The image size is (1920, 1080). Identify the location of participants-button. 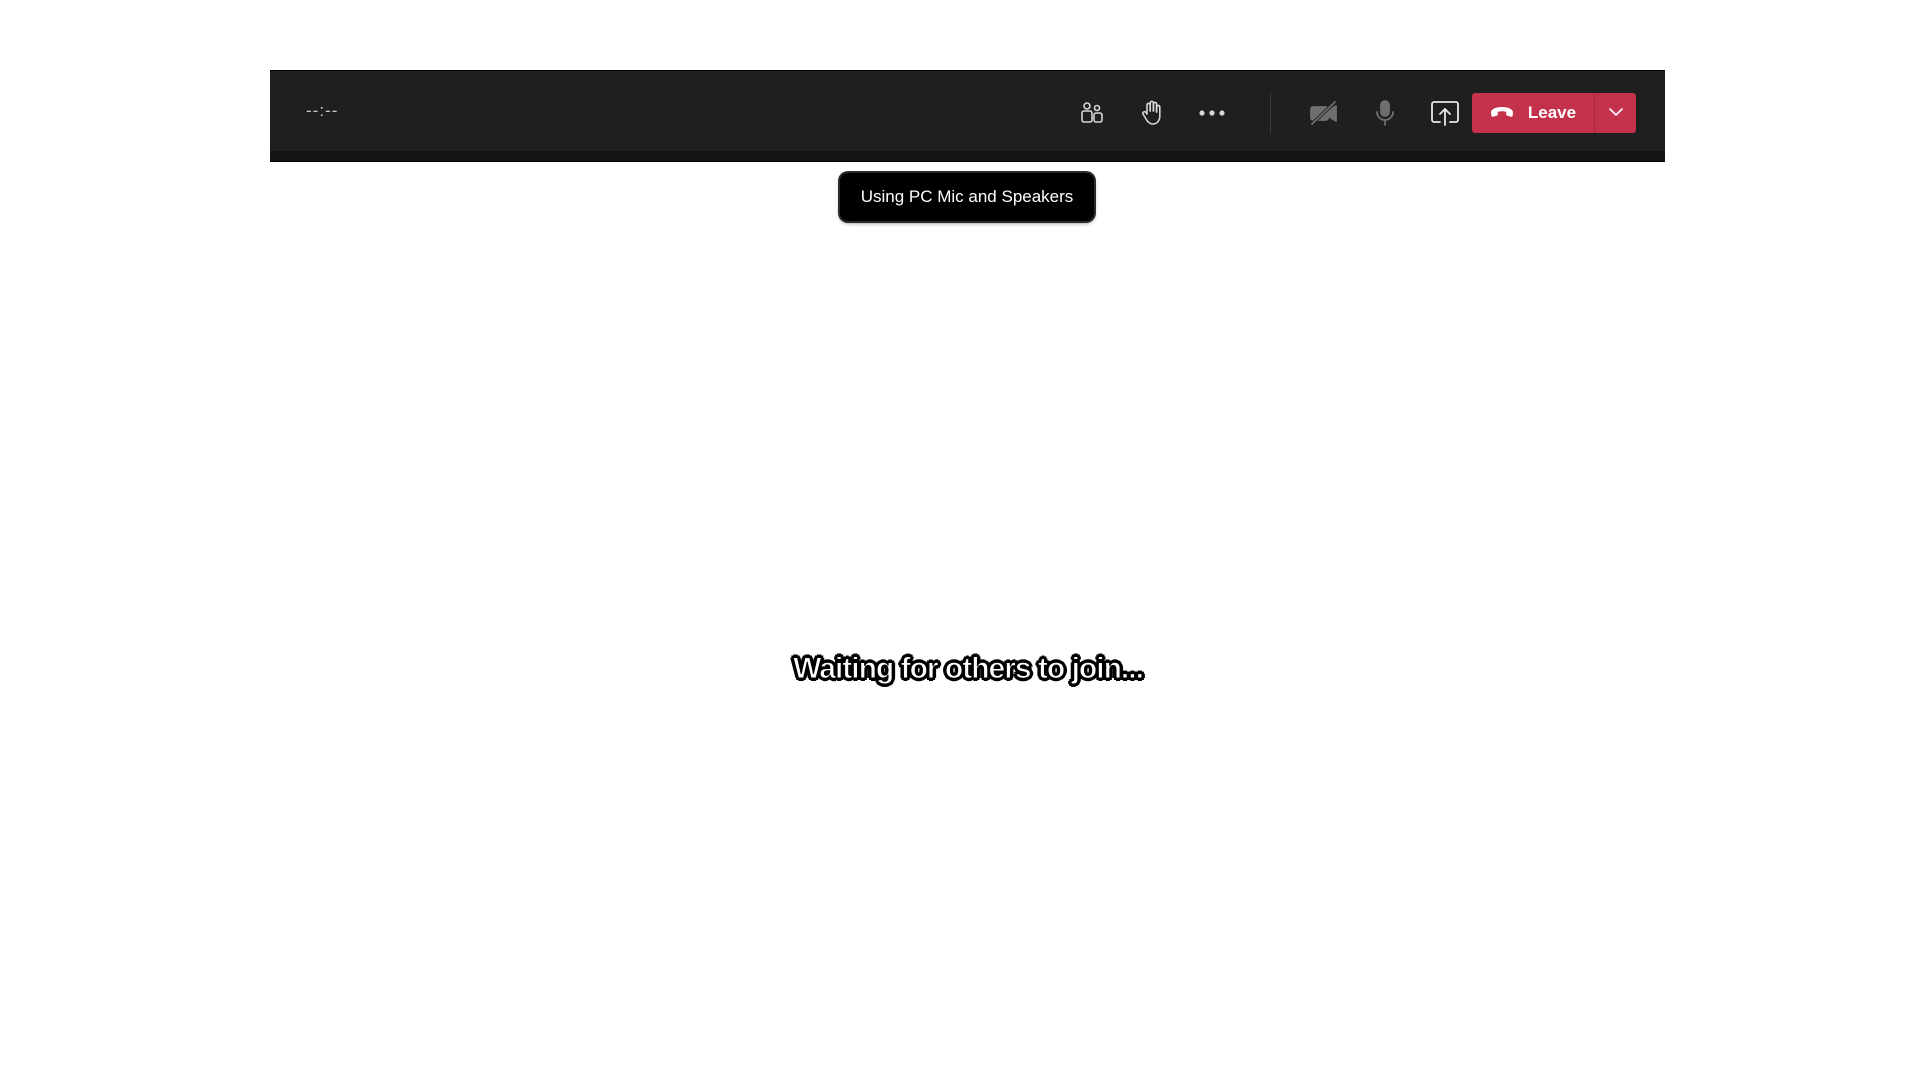
(1092, 113).